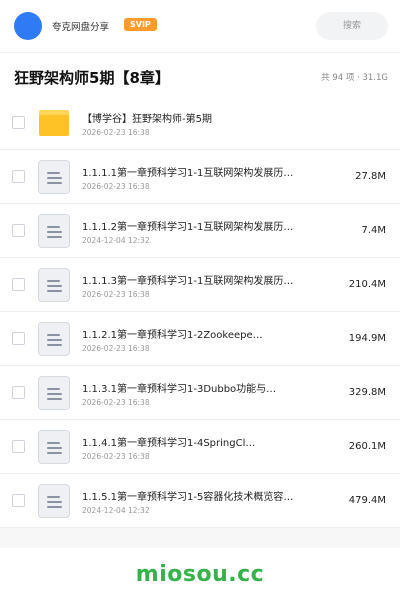 The height and width of the screenshot is (600, 400). I want to click on file-size: 260.1M, so click(367, 446).